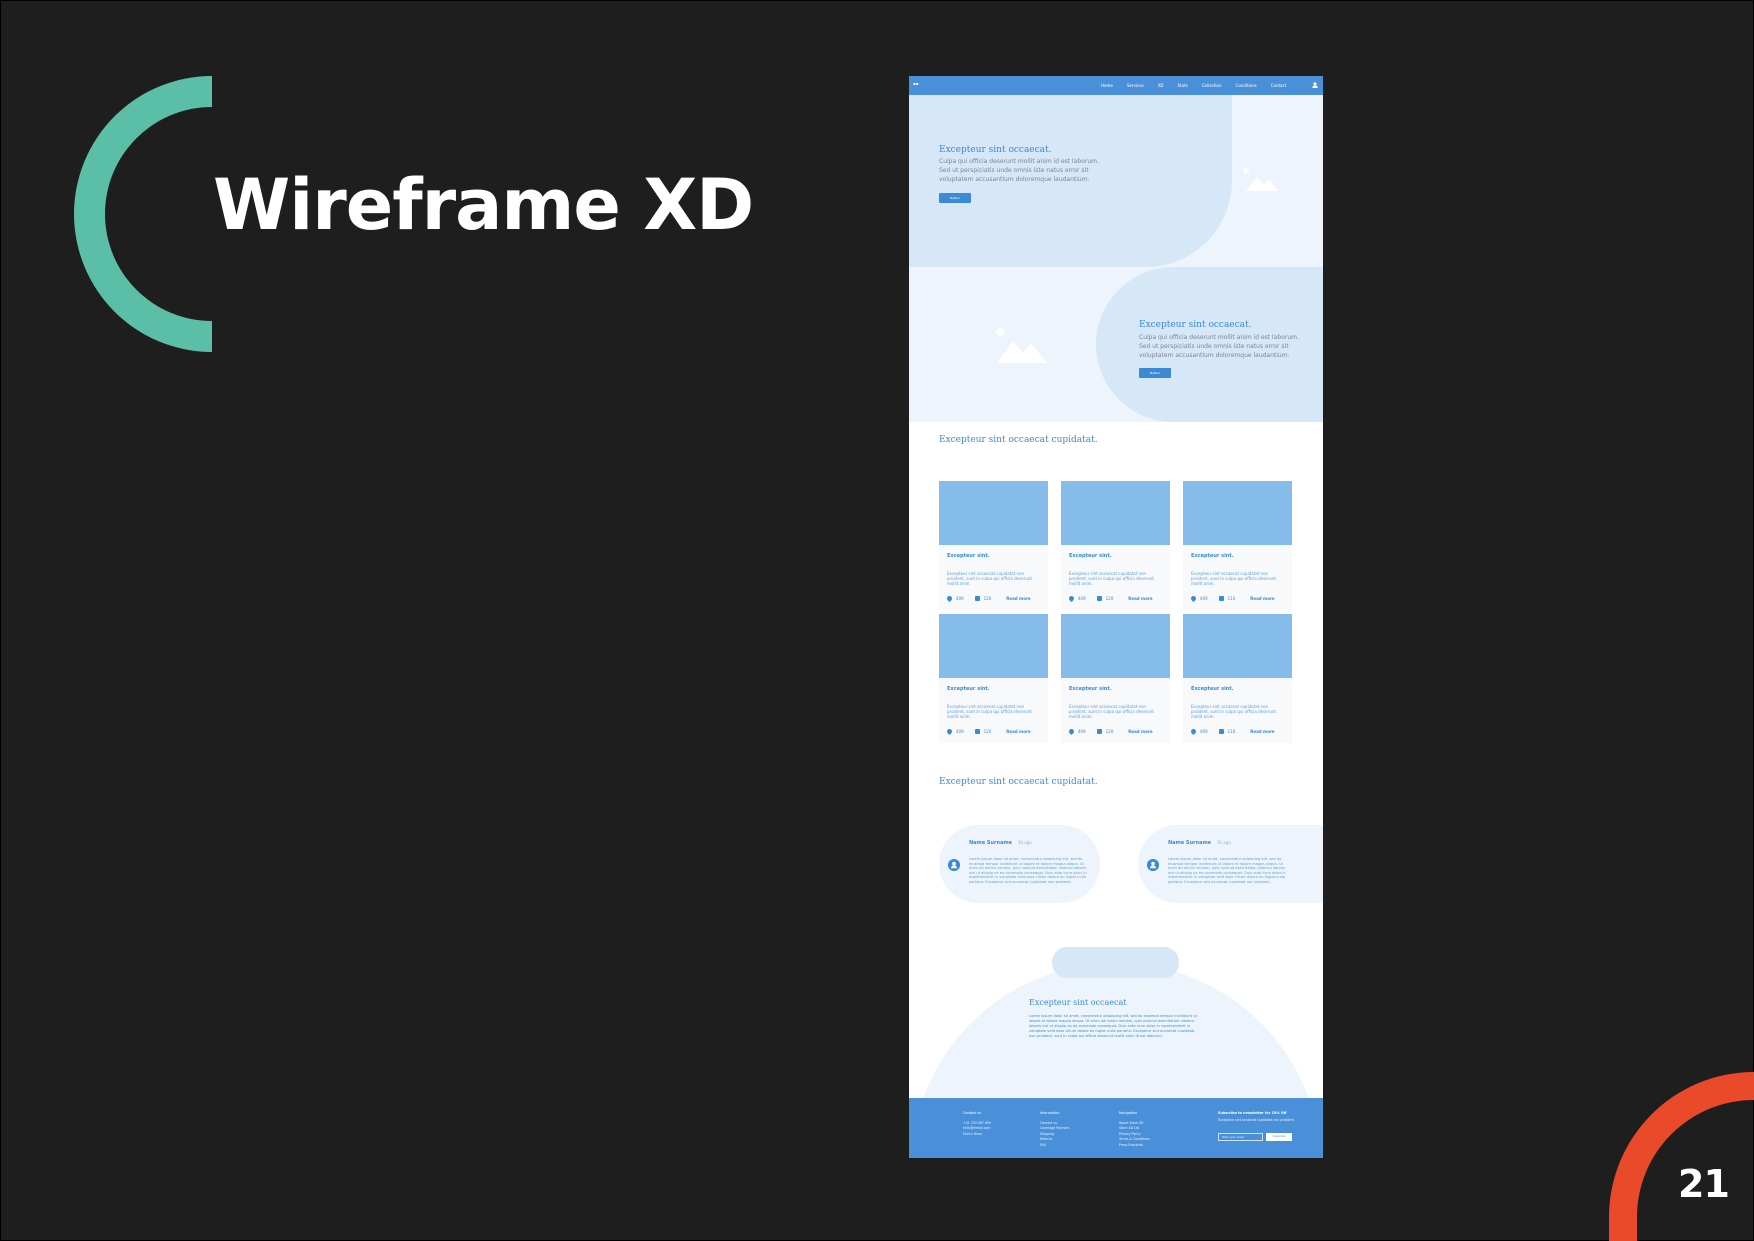 The image size is (1754, 1241). I want to click on footer-heading: Navigation, so click(1128, 1113).